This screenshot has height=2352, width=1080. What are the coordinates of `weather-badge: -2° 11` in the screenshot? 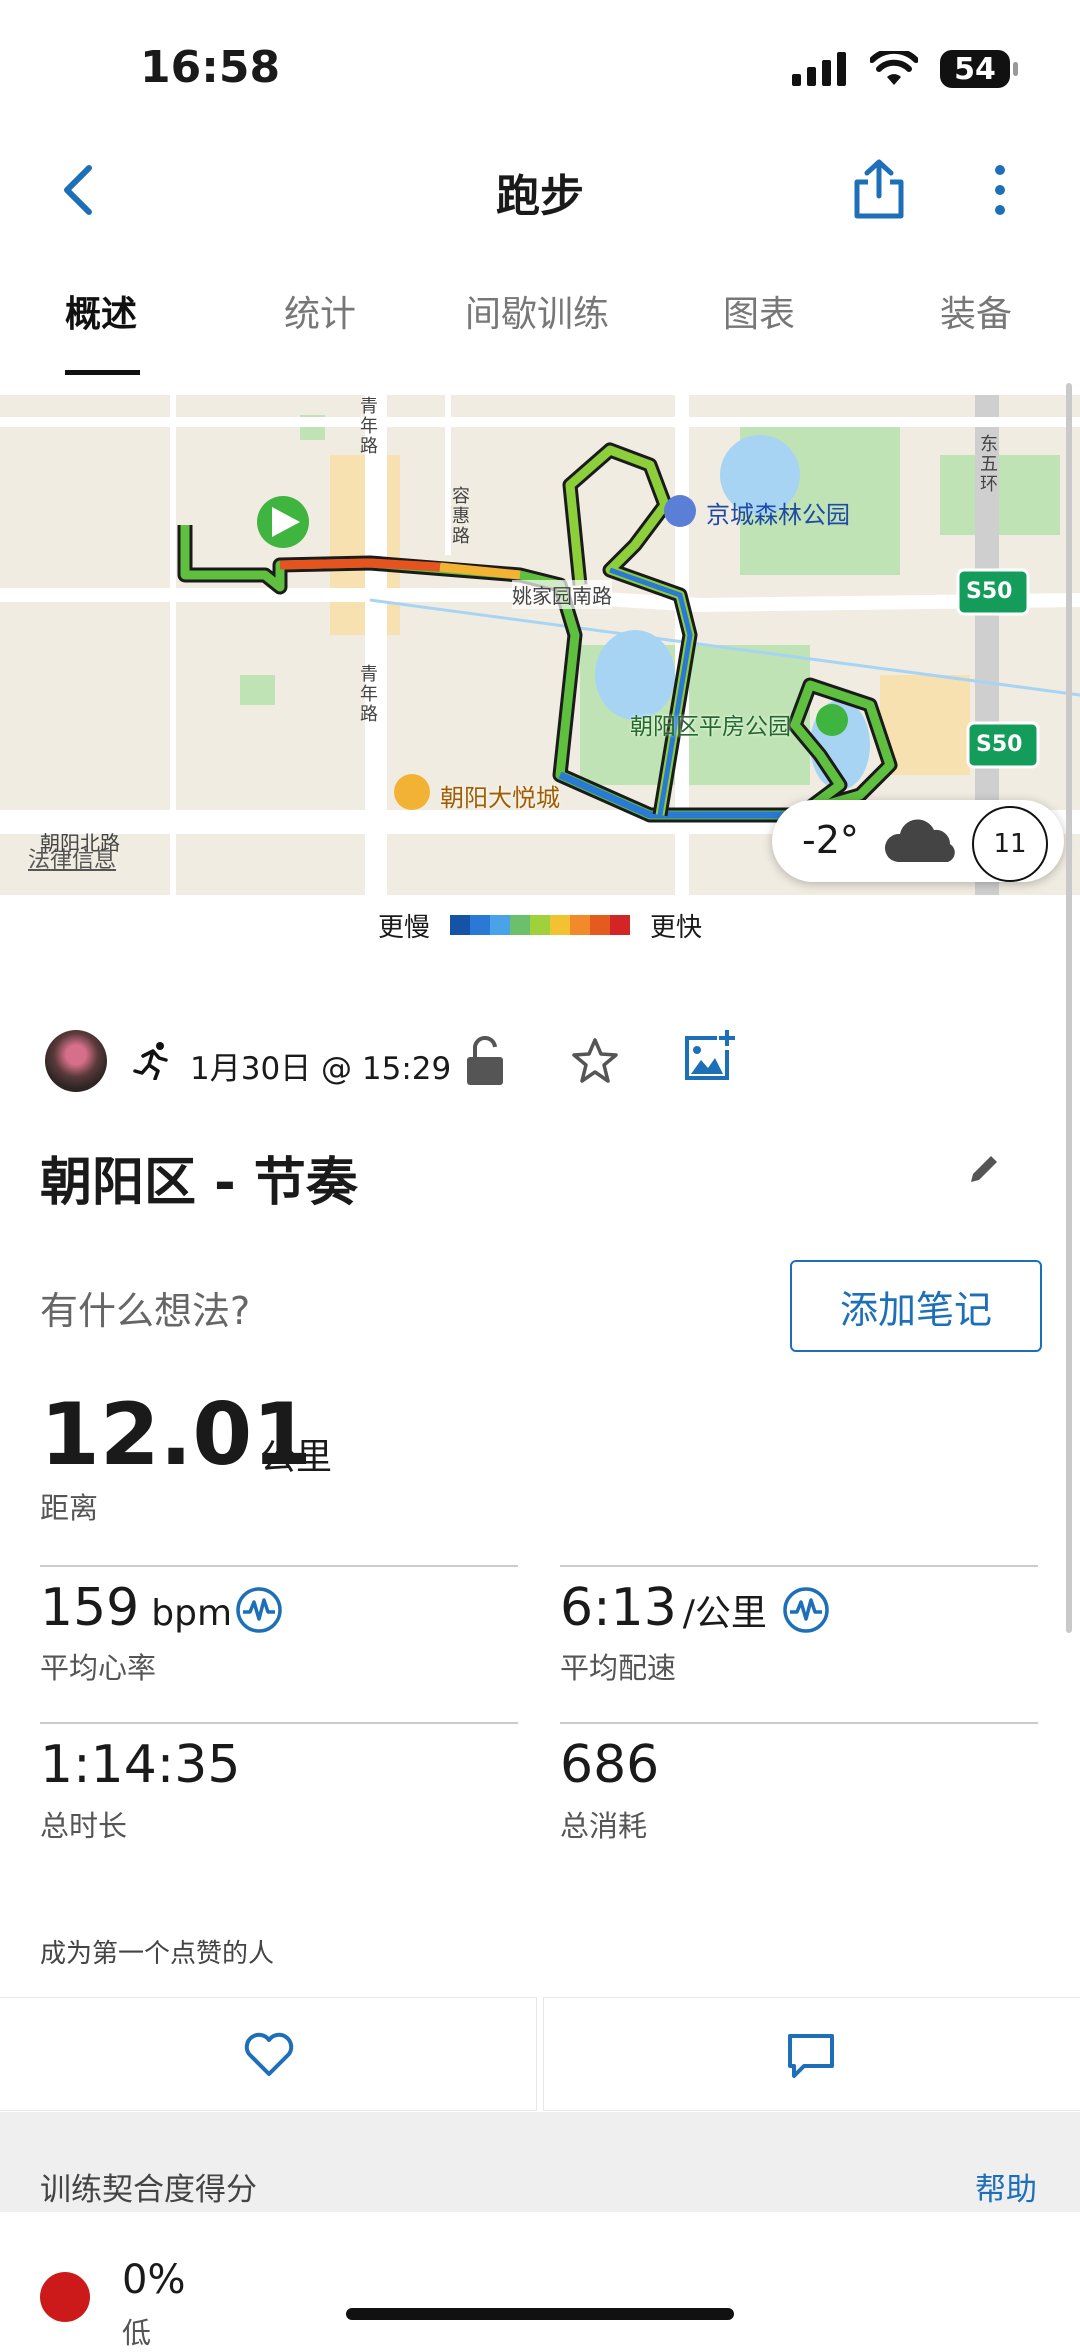 It's located at (918, 841).